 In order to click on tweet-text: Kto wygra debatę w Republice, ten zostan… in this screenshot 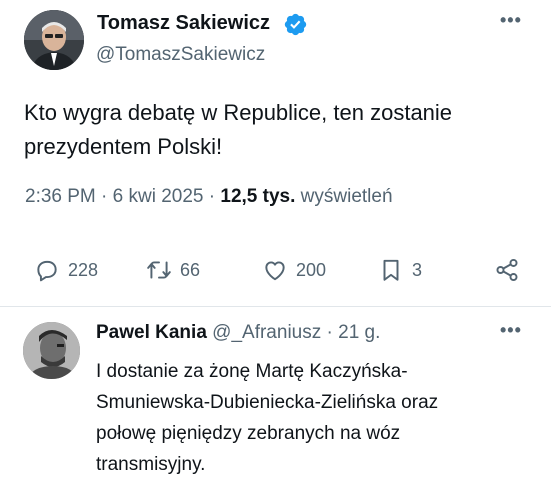, I will do `click(276, 130)`.